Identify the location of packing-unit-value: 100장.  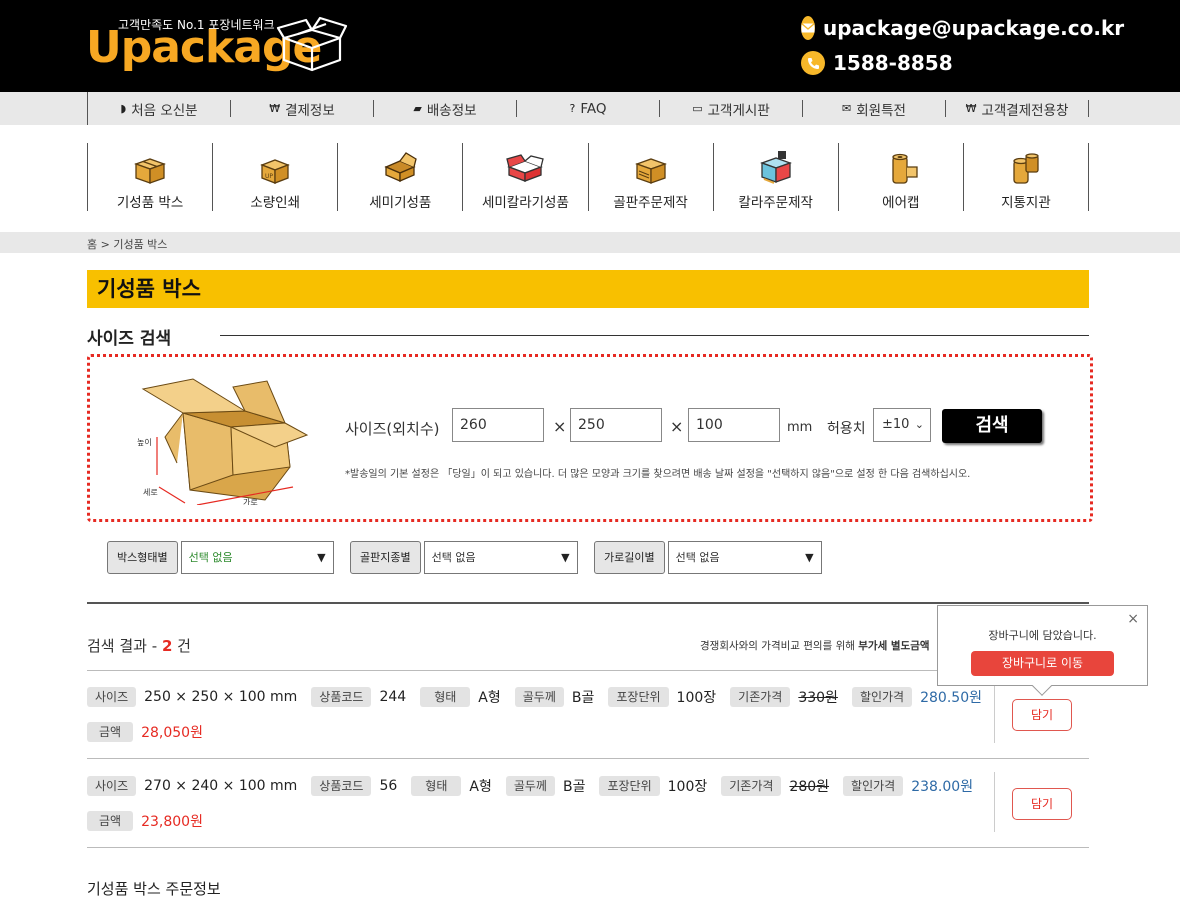
(687, 787).